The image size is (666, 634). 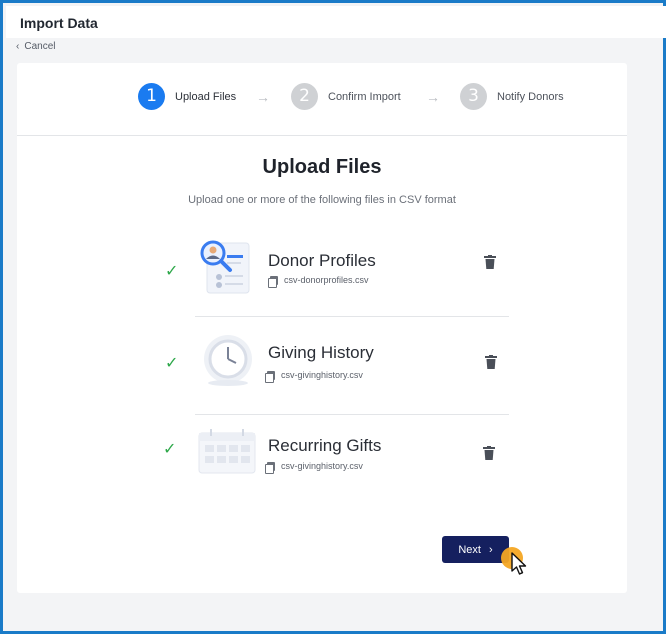 I want to click on file-title: Recurring Gifts, so click(x=325, y=445).